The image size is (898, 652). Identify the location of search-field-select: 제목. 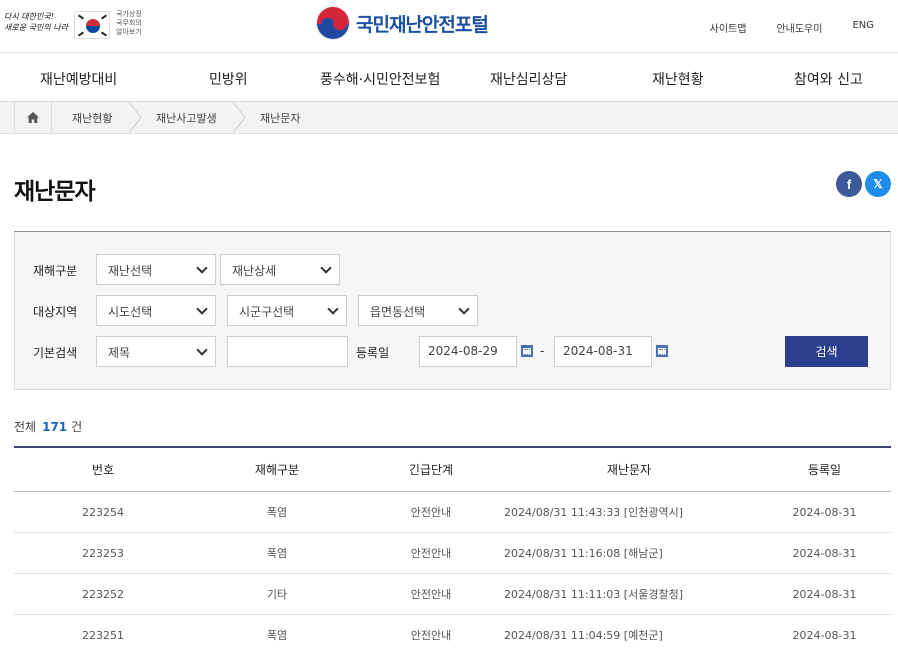
(156, 351).